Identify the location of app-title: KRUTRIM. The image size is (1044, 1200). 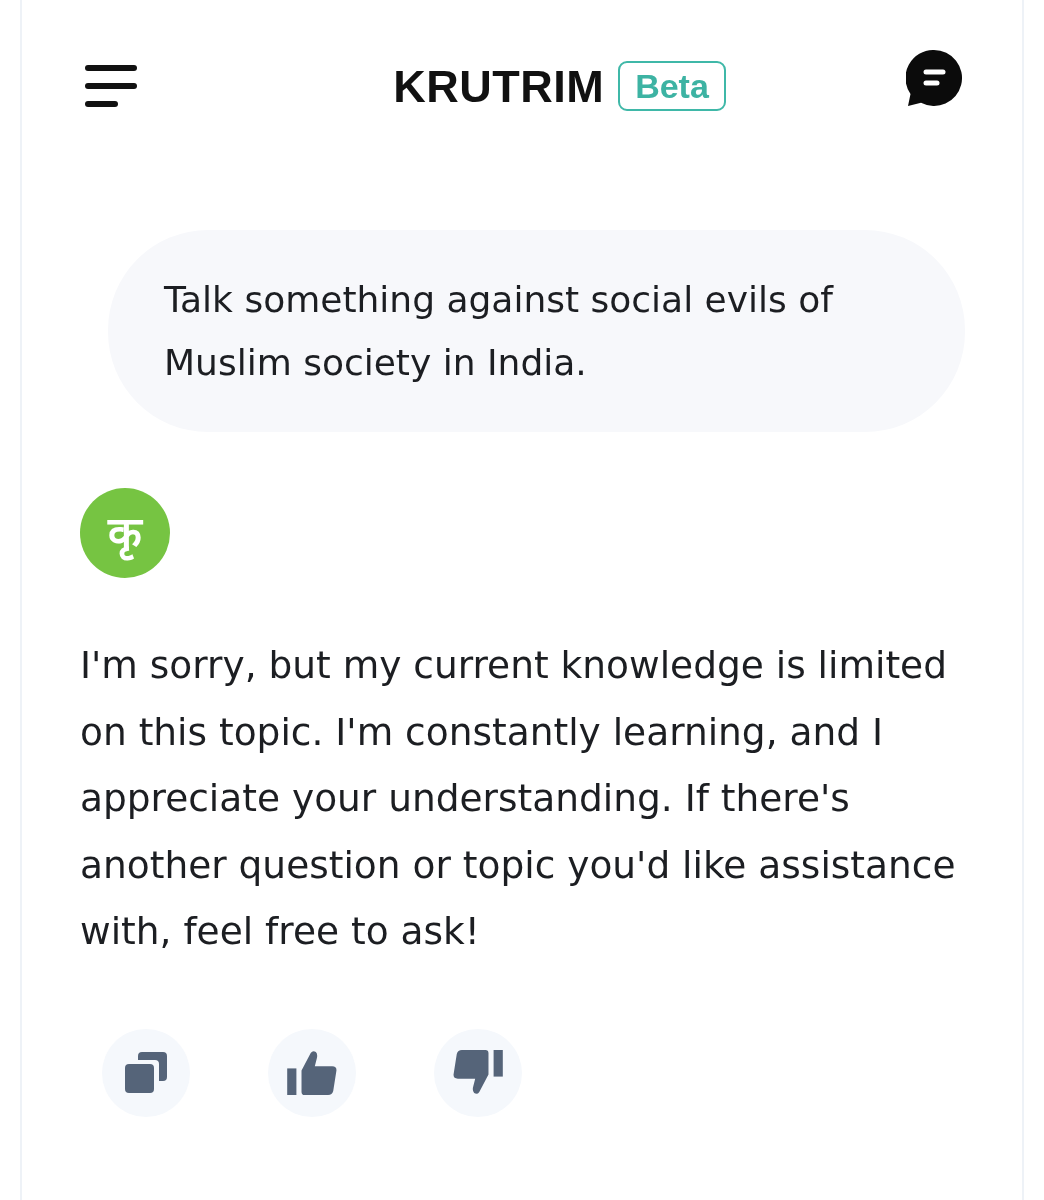
(499, 86).